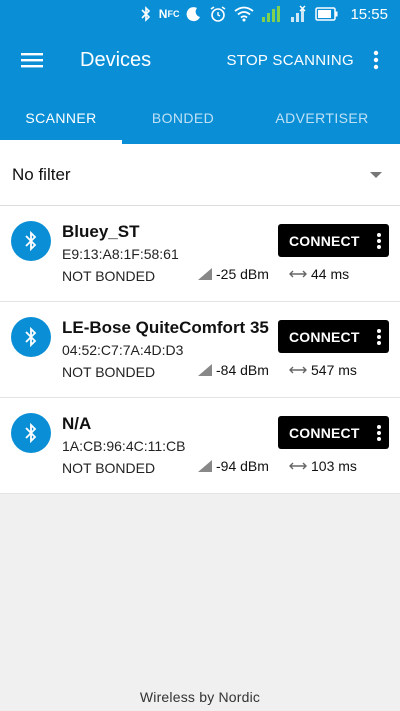  I want to click on status-time: 15:55, so click(369, 14).